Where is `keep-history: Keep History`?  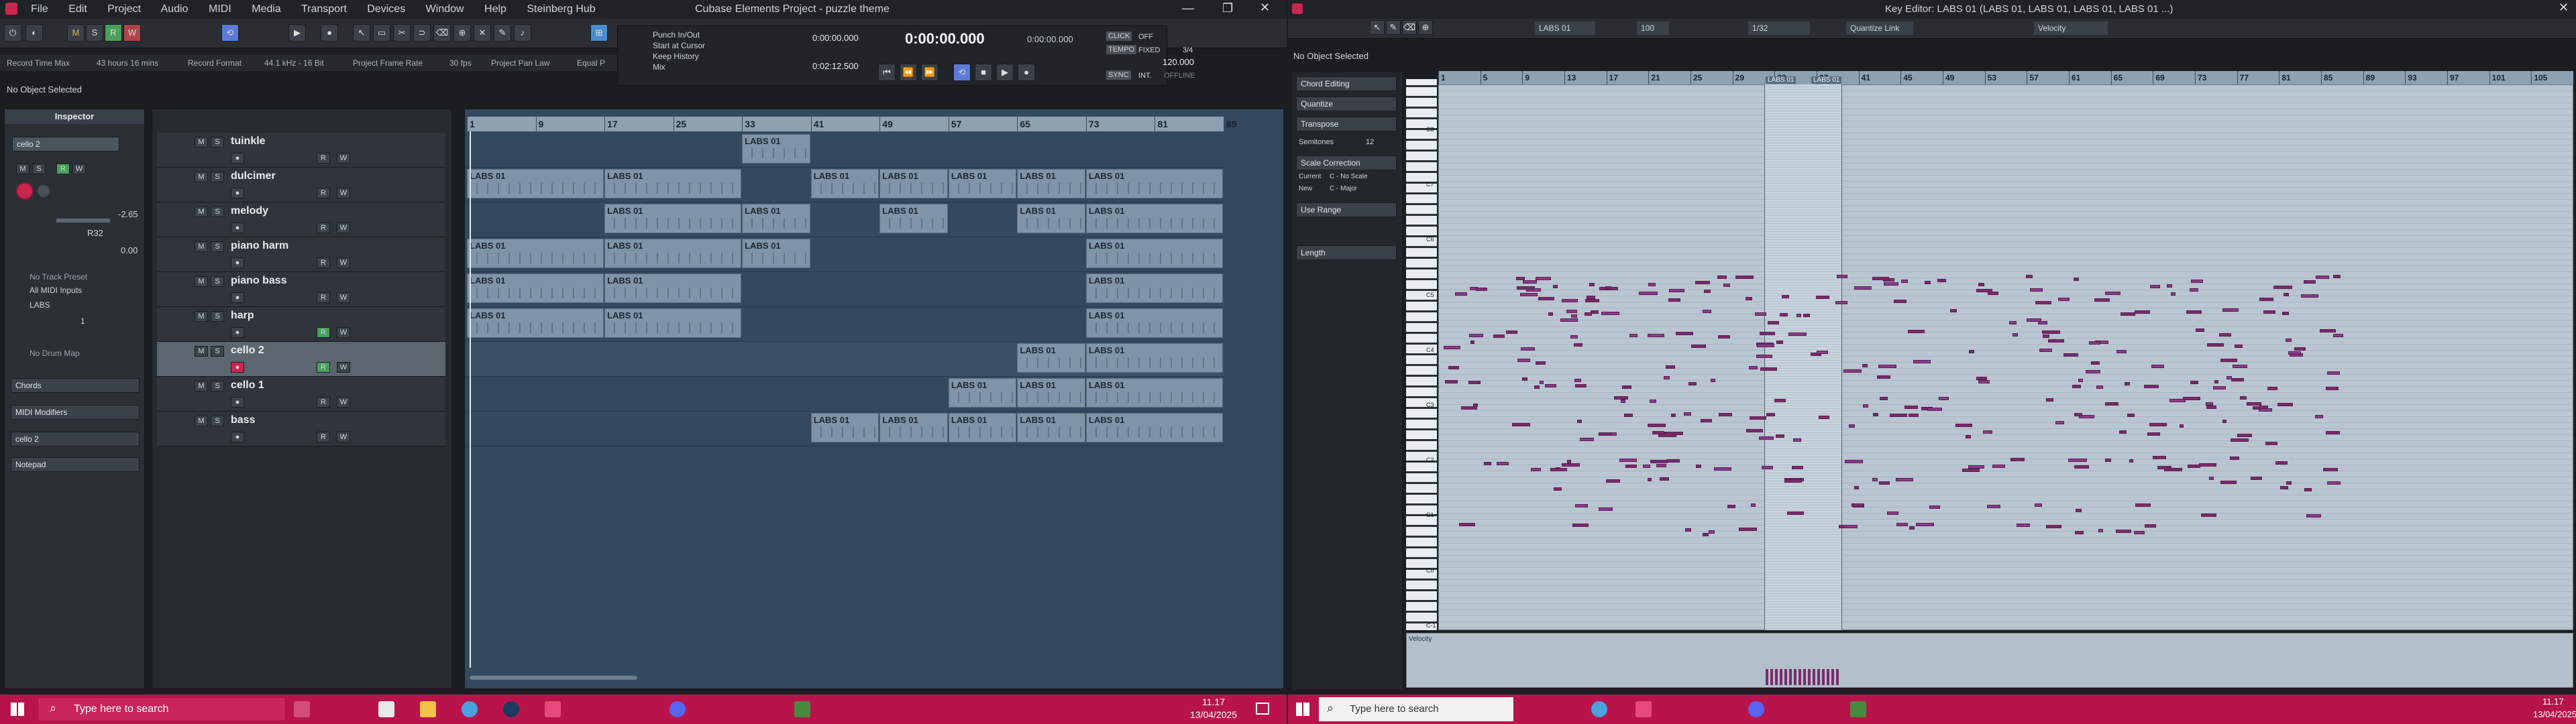 keep-history: Keep History is located at coordinates (676, 56).